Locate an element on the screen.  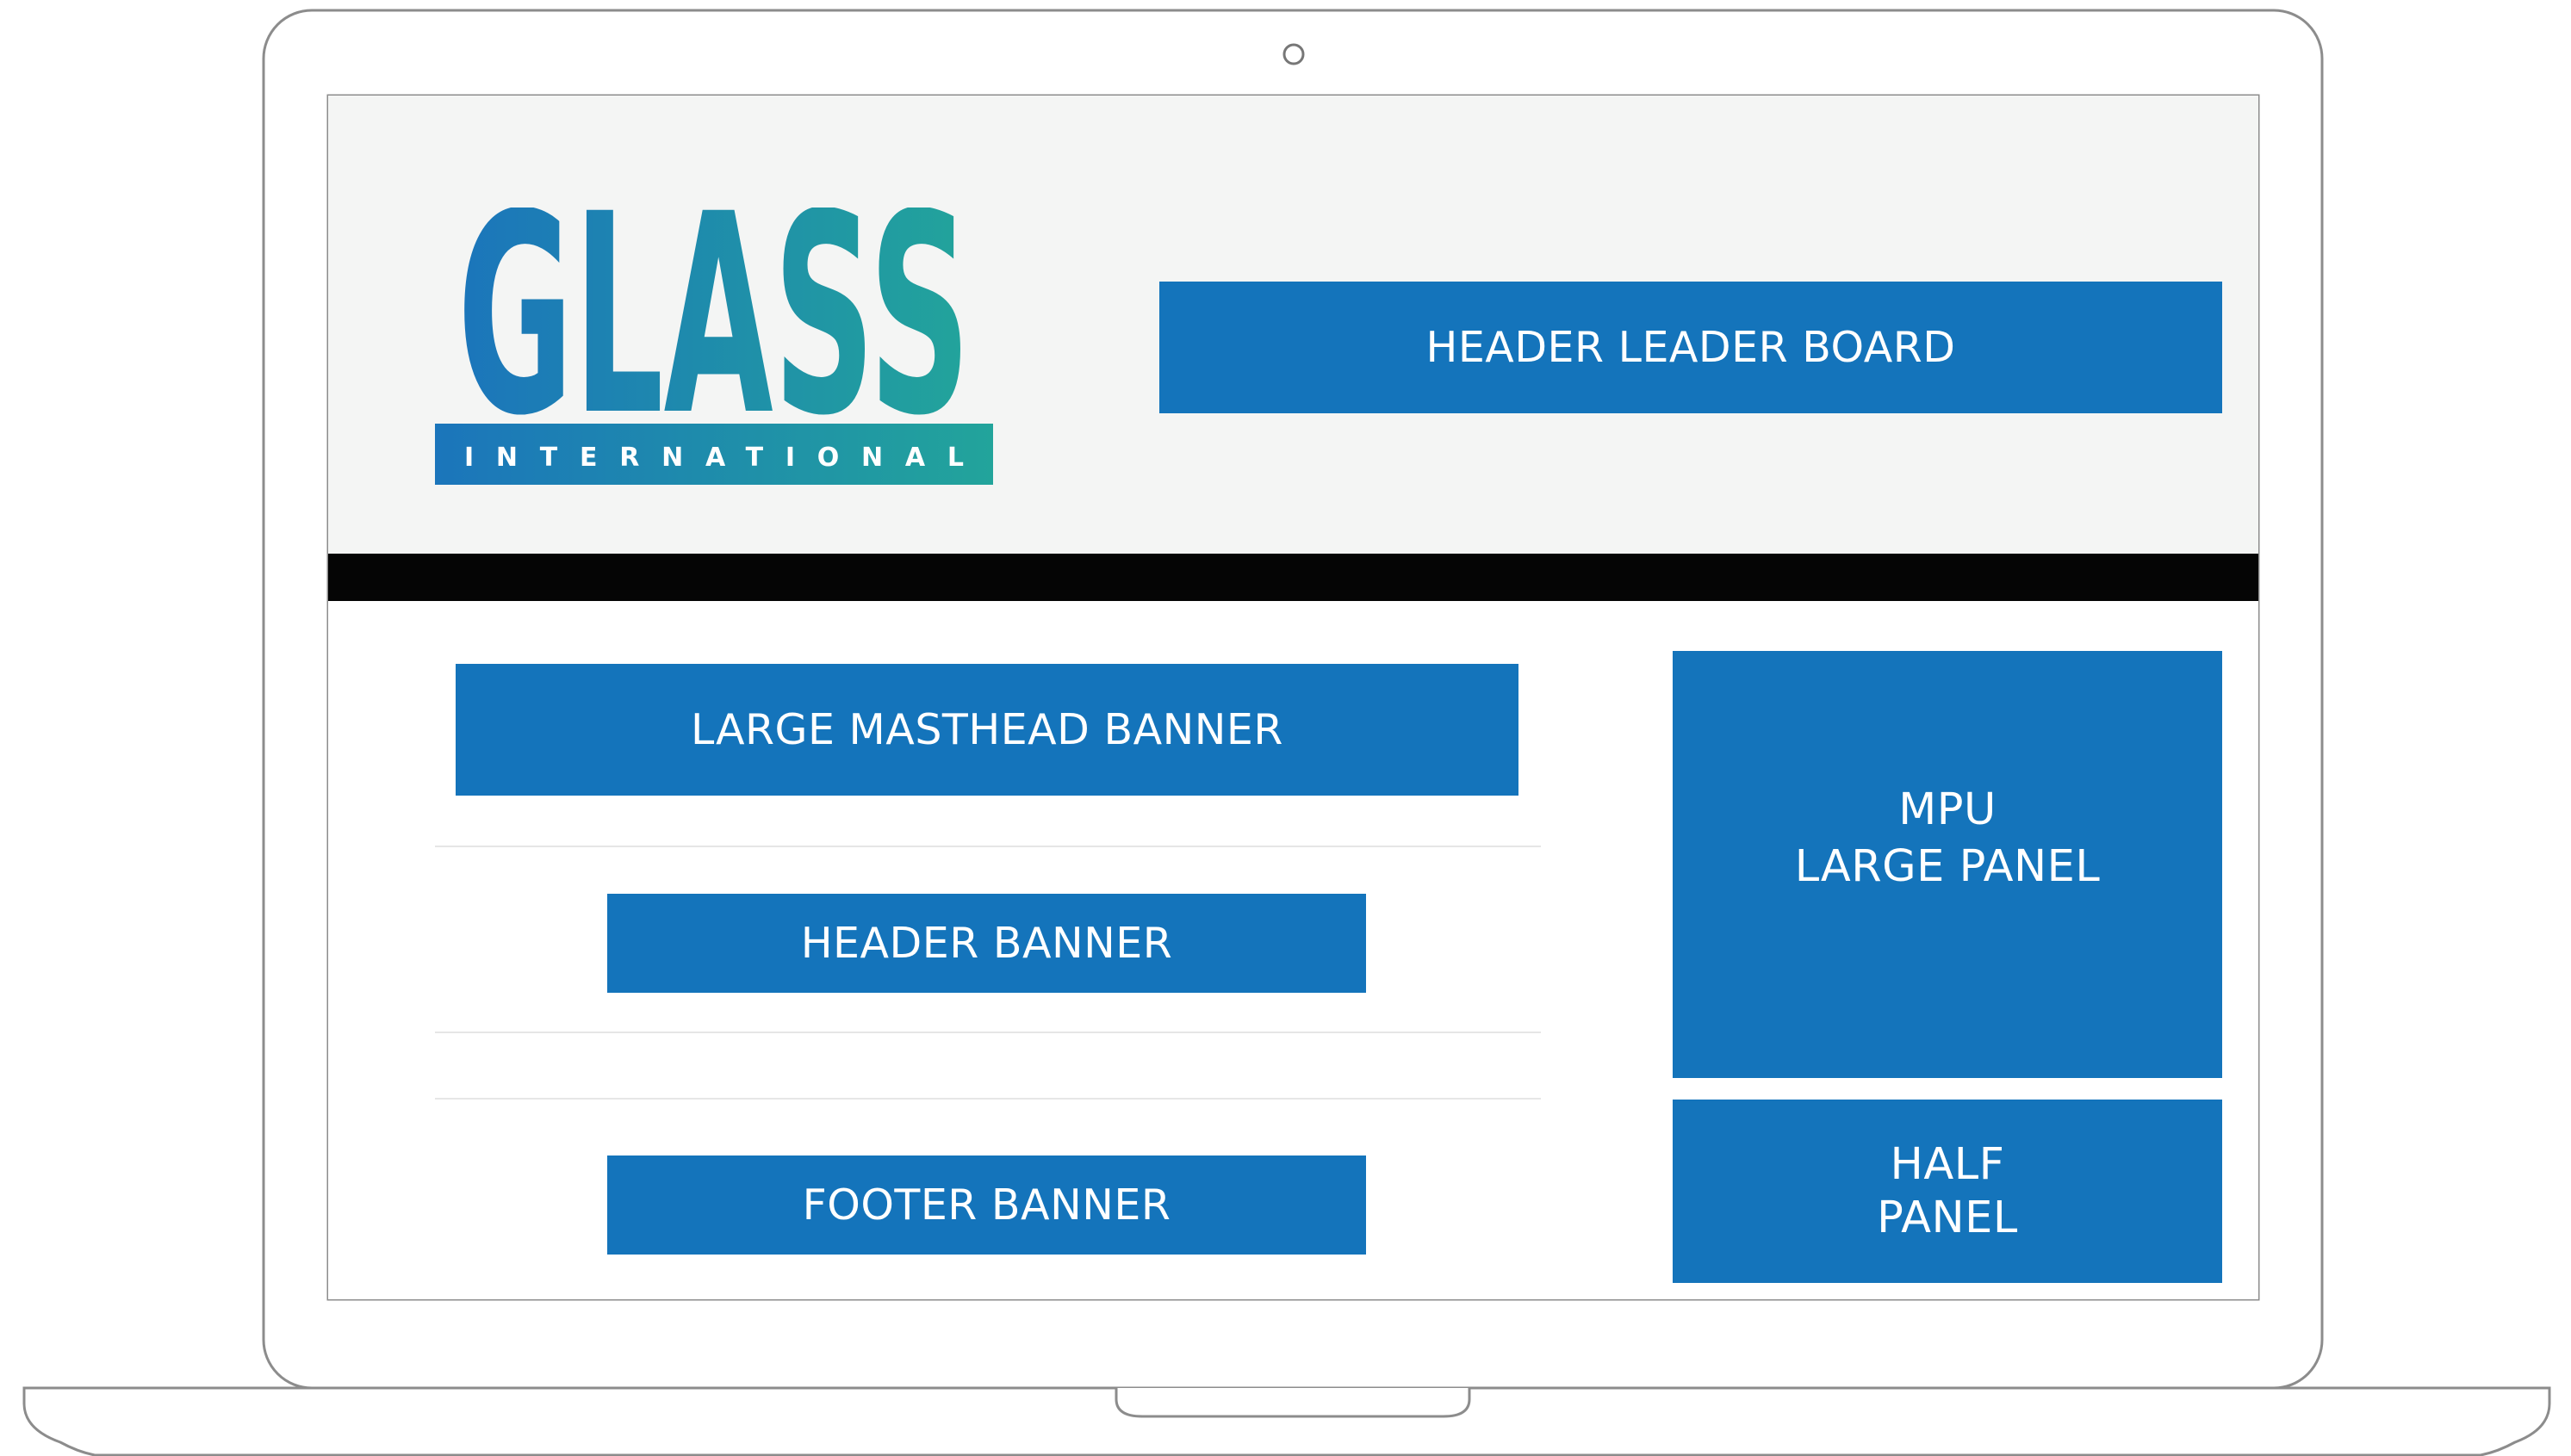
large-masthead-banner-label: LARGE MASTHEAD BANNER is located at coordinates (987, 730).